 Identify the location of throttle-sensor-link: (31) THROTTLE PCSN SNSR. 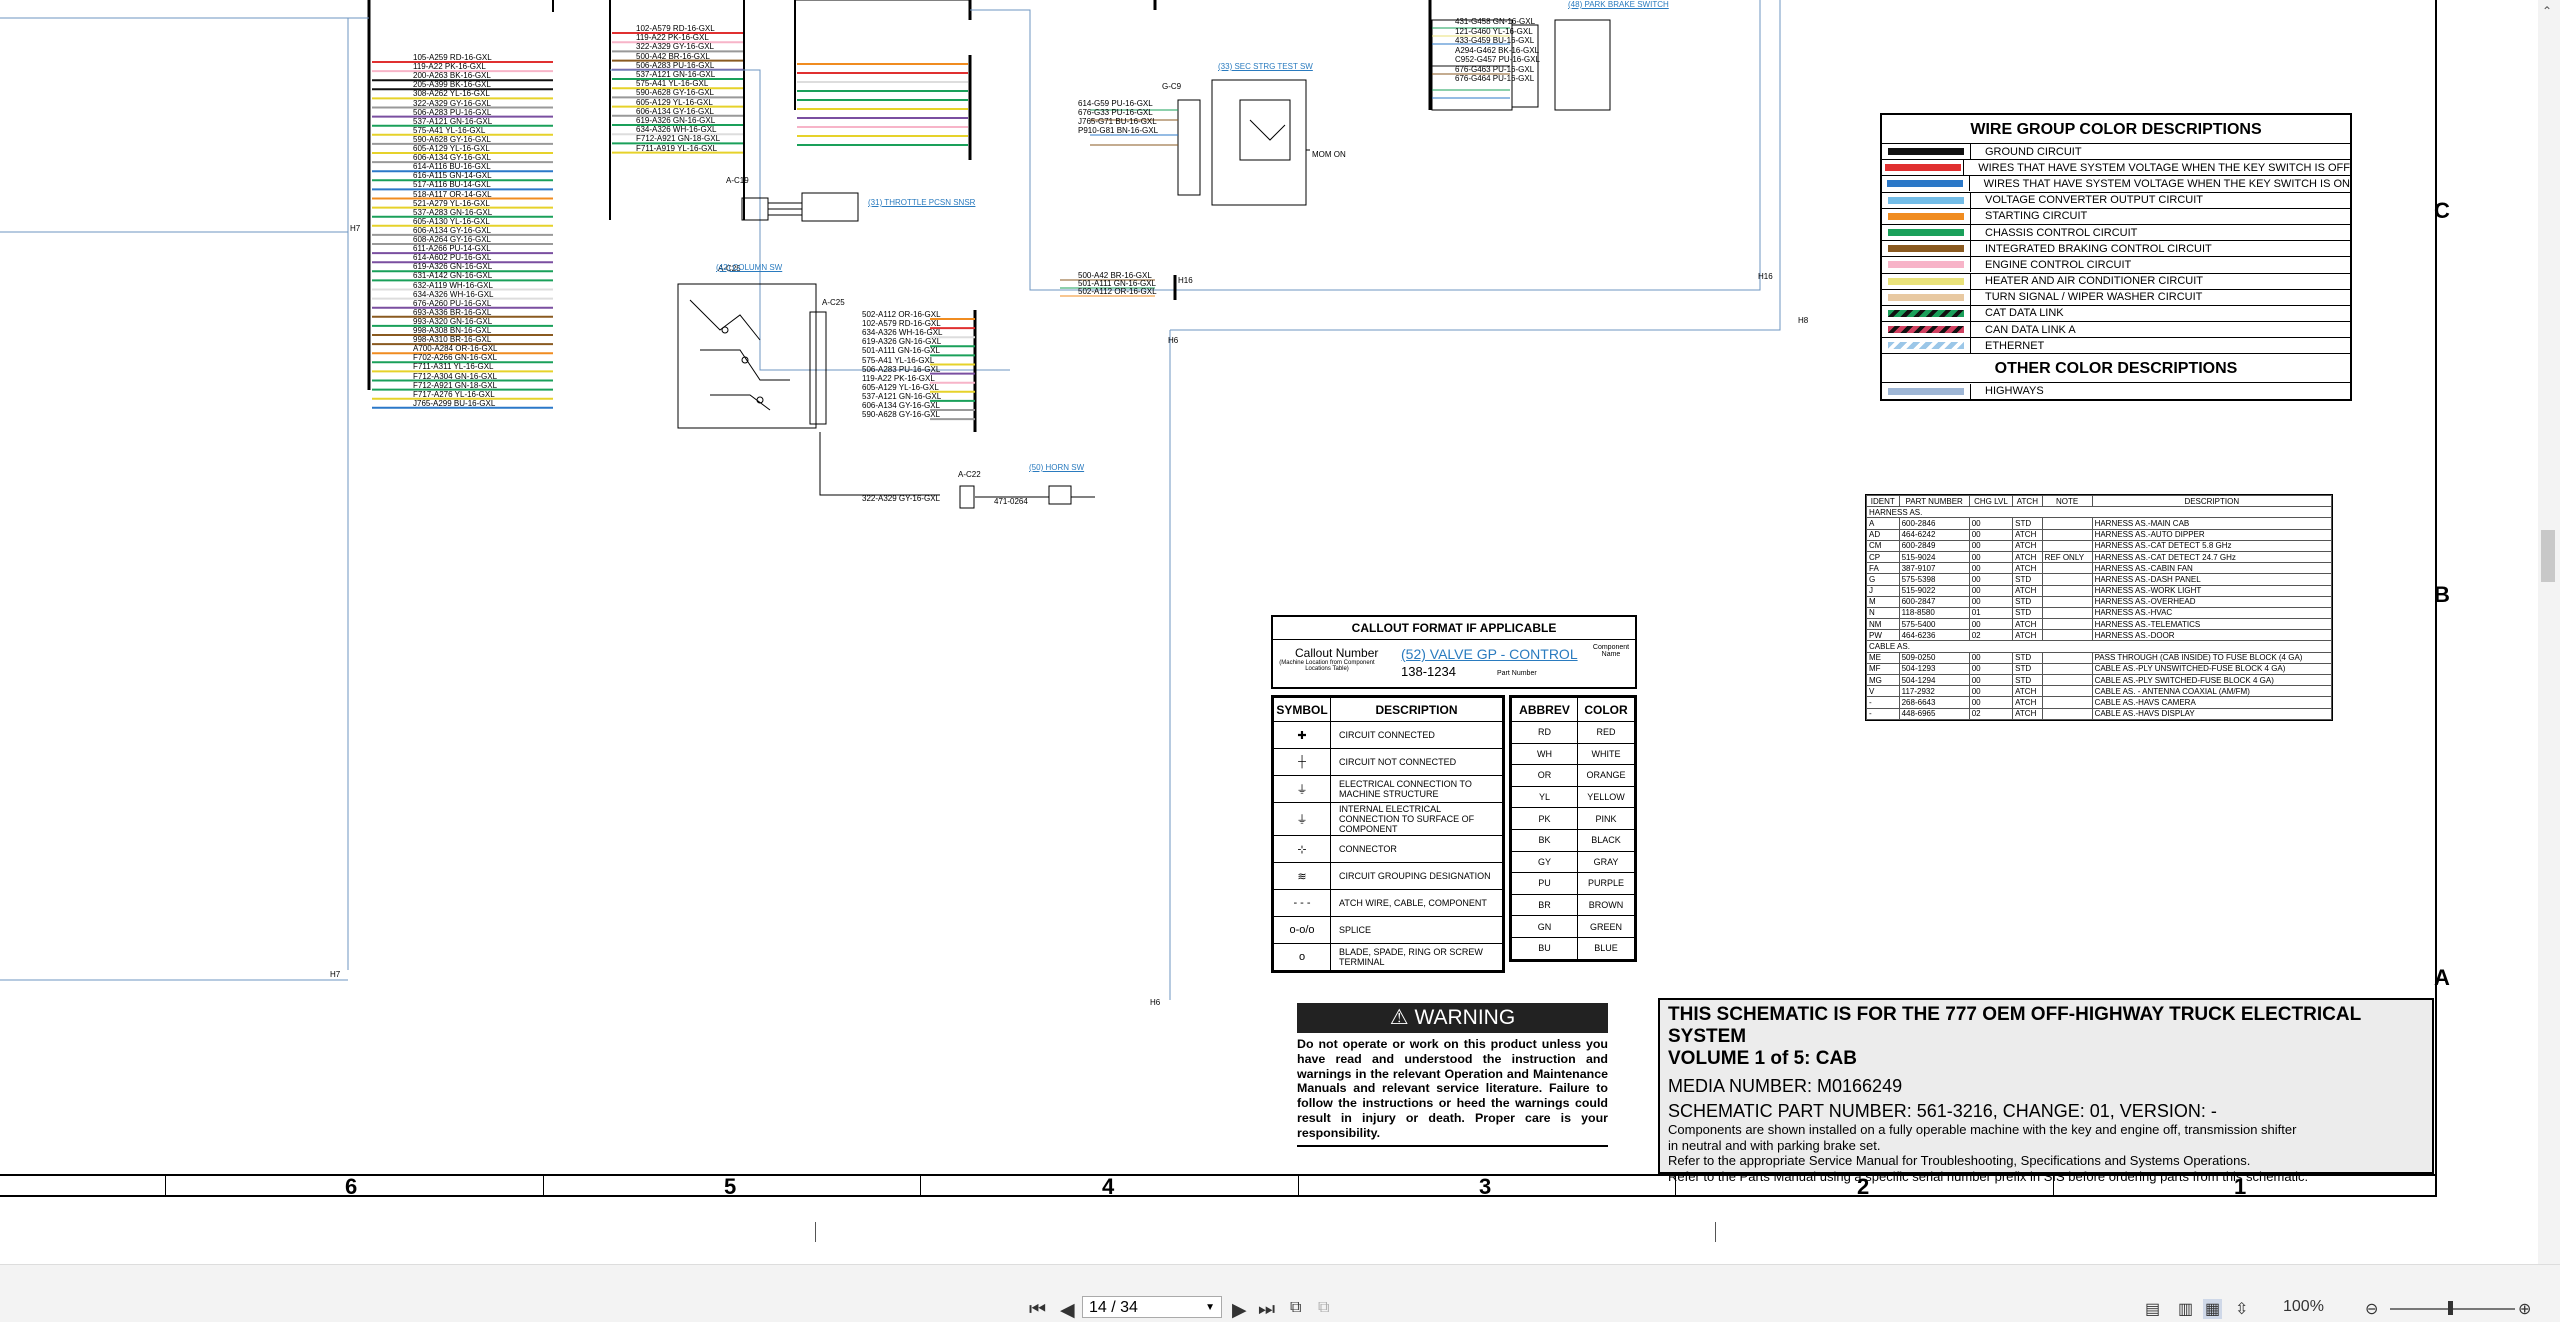
(921, 202).